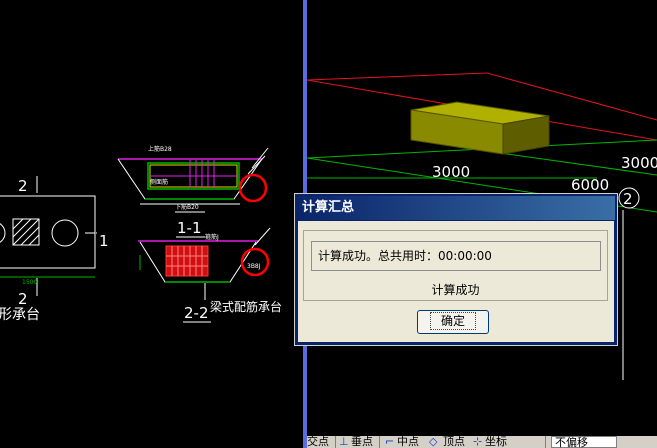 This screenshot has width=657, height=448. I want to click on midpoint-icon: ⌐, so click(390, 442).